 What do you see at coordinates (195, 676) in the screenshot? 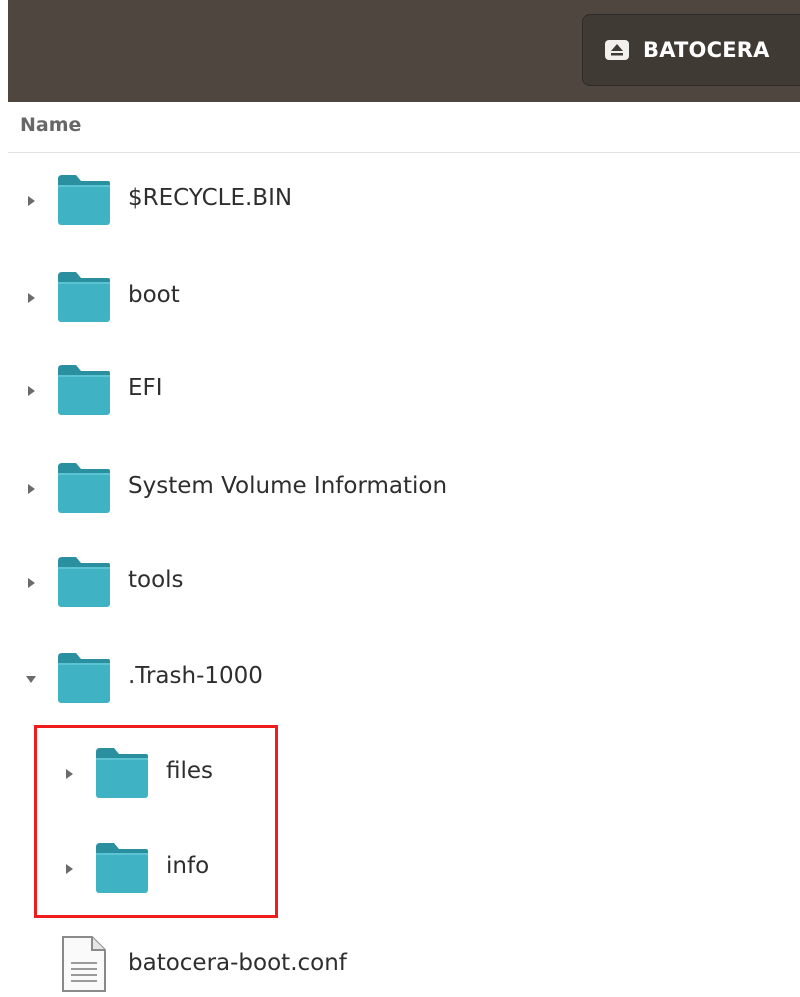
I see `item-name: .Trash-1000` at bounding box center [195, 676].